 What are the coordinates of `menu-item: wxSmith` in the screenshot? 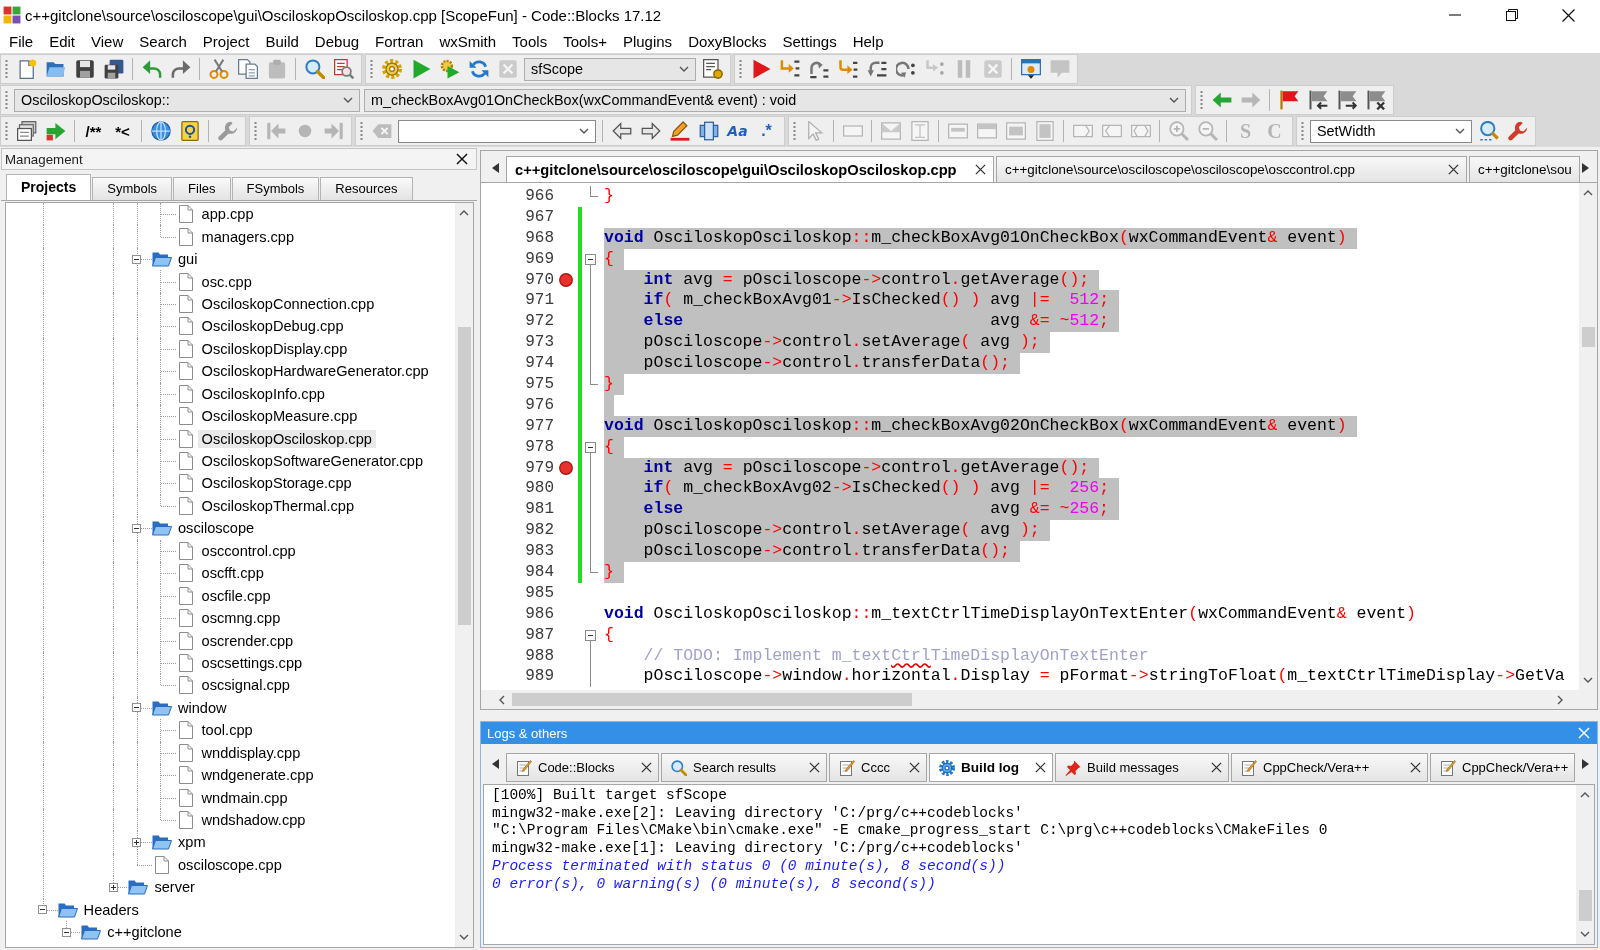 It's located at (468, 41).